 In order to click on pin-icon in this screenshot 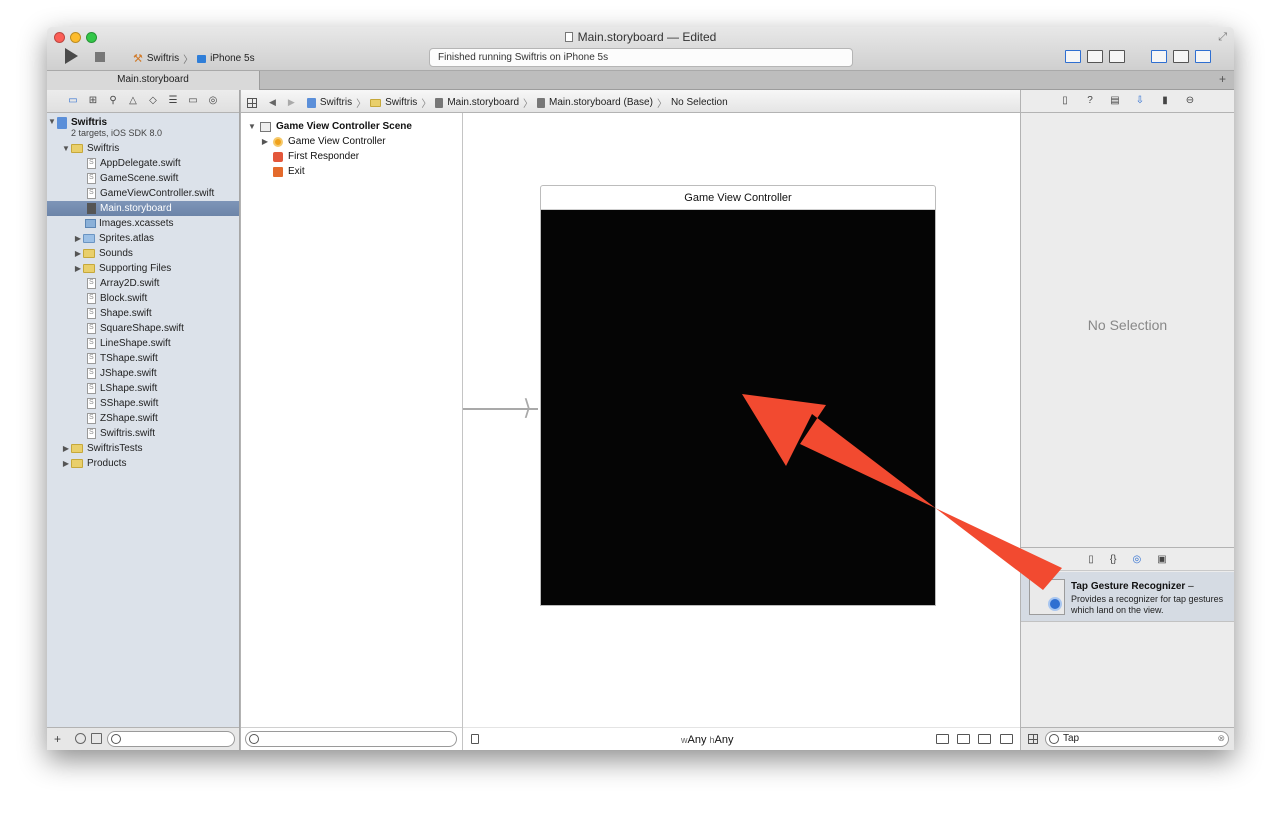, I will do `click(963, 739)`.